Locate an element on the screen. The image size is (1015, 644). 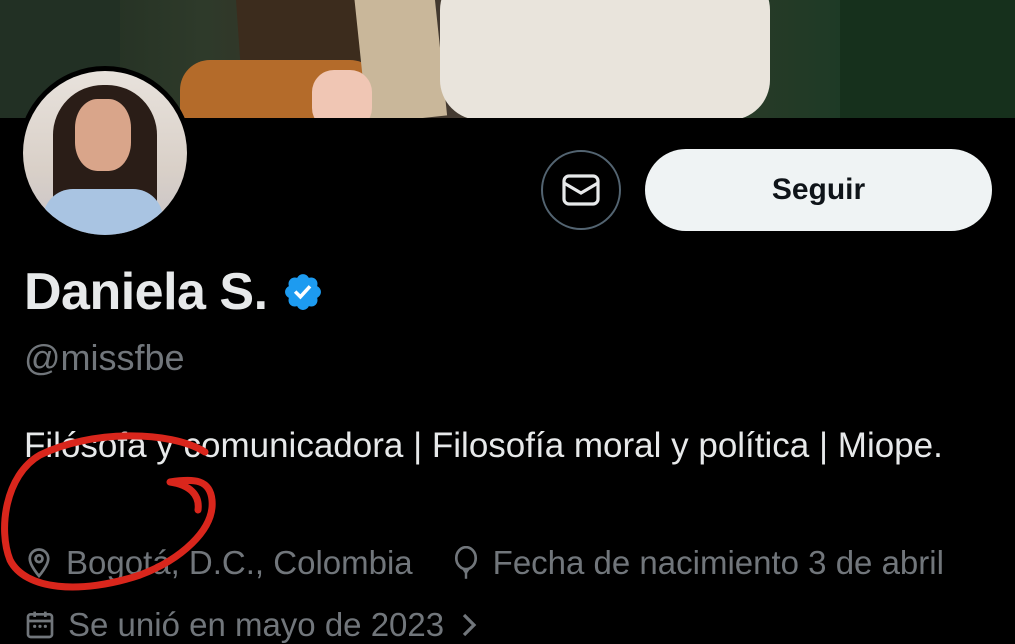
location-item: Bogotá, D.C., Colombia is located at coordinates (218, 563).